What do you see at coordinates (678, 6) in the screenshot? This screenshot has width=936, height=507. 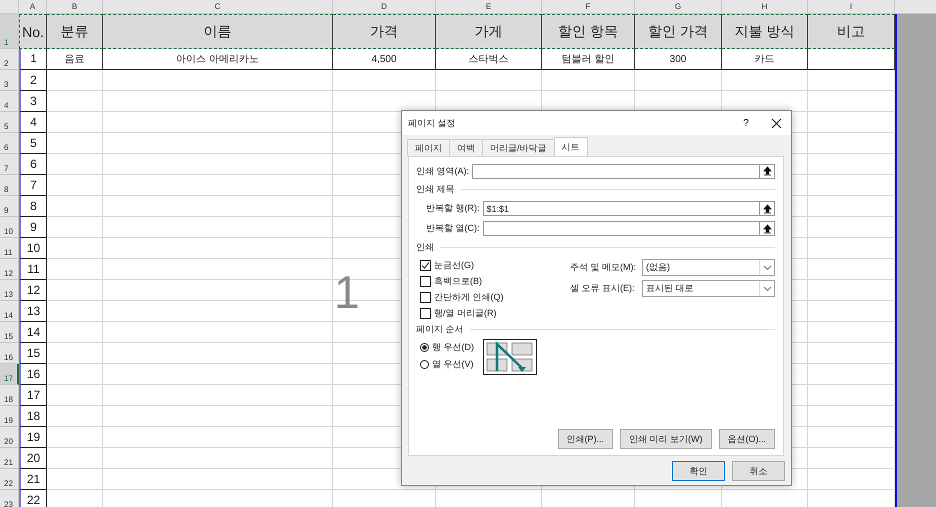 I see `column-header: G` at bounding box center [678, 6].